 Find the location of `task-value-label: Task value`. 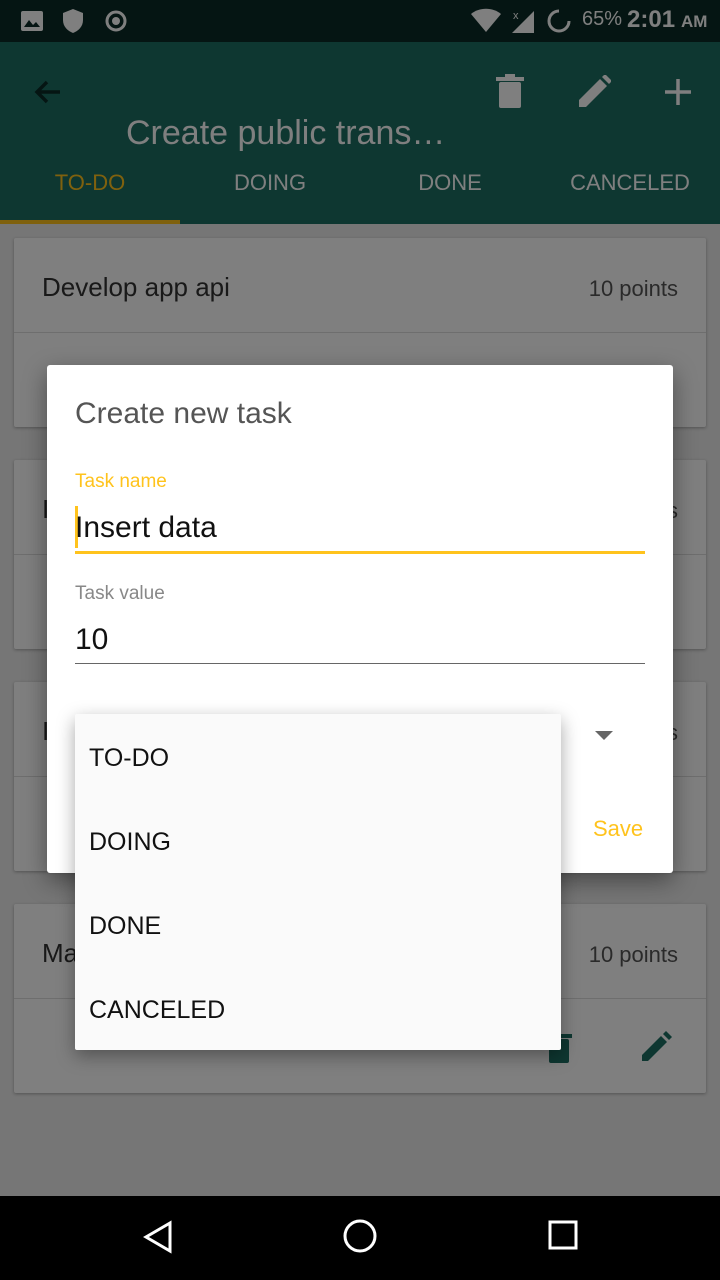

task-value-label: Task value is located at coordinates (120, 593).